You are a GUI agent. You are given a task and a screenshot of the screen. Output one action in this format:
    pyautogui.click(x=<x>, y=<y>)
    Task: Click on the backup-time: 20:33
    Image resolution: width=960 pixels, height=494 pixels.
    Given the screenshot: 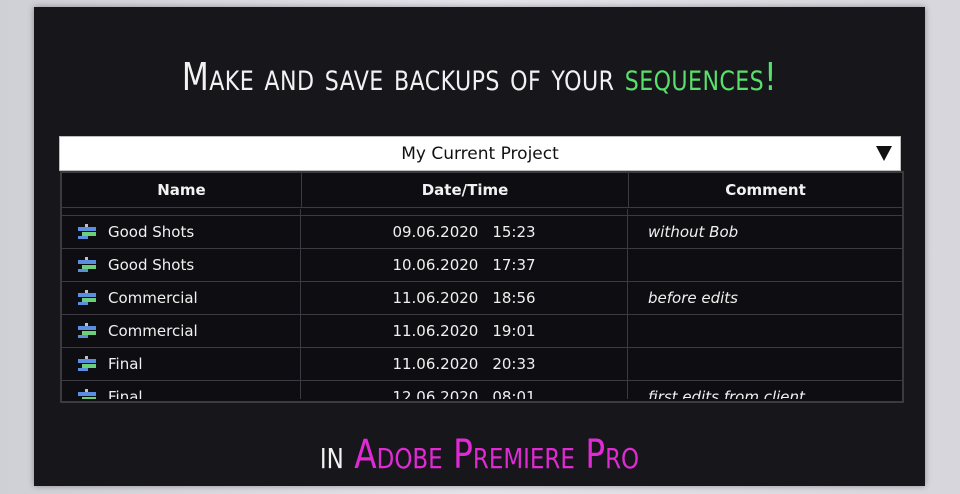 What is the action you would take?
    pyautogui.click(x=514, y=364)
    